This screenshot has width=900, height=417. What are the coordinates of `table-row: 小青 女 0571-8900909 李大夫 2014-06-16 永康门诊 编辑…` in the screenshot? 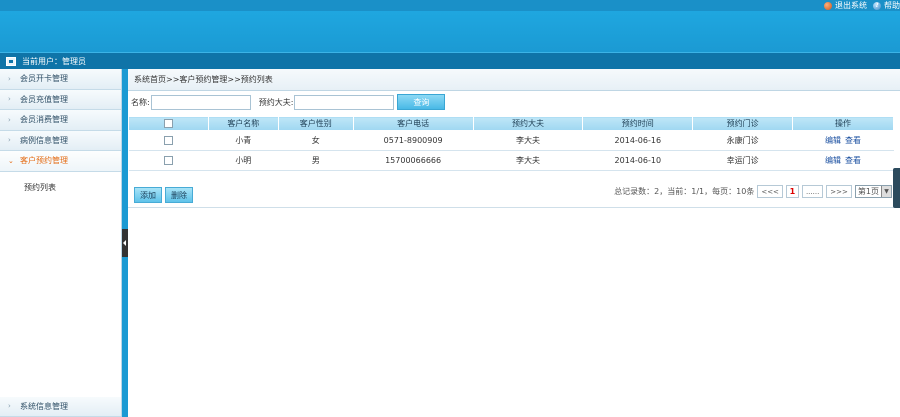 It's located at (511, 140).